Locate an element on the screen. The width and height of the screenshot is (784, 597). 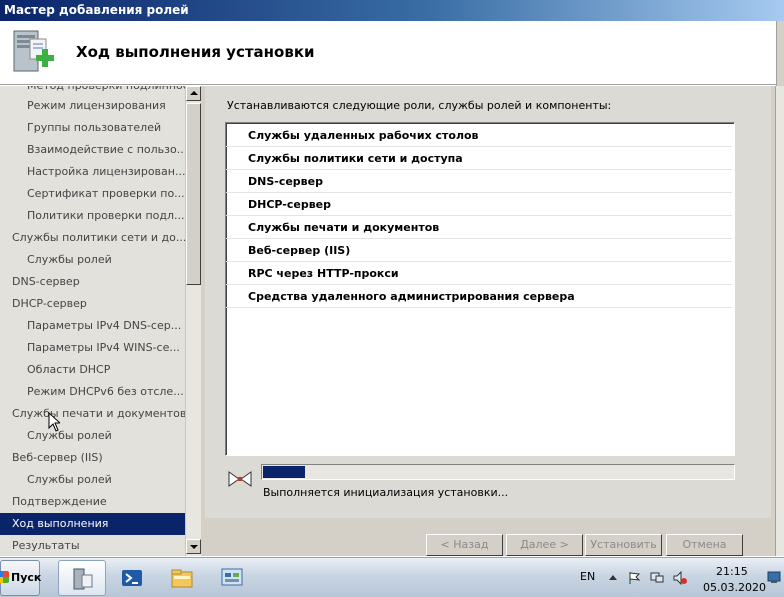
back-button: < Назад is located at coordinates (464, 545).